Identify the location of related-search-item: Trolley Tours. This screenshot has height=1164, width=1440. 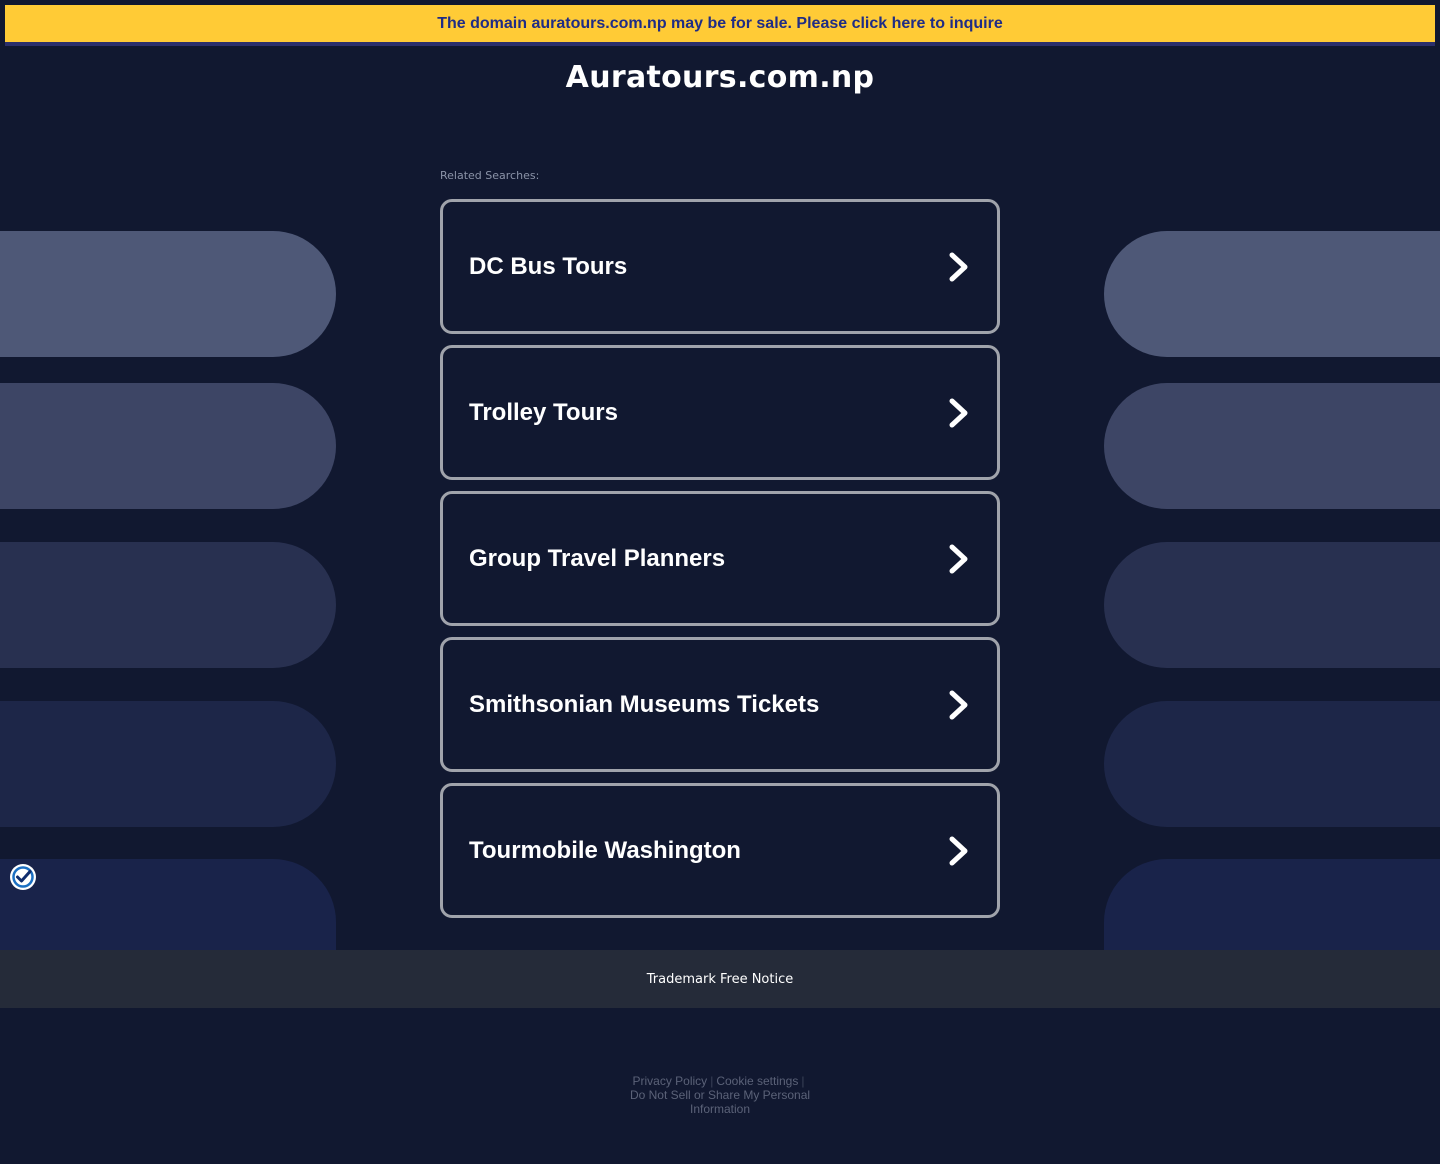
(720, 412).